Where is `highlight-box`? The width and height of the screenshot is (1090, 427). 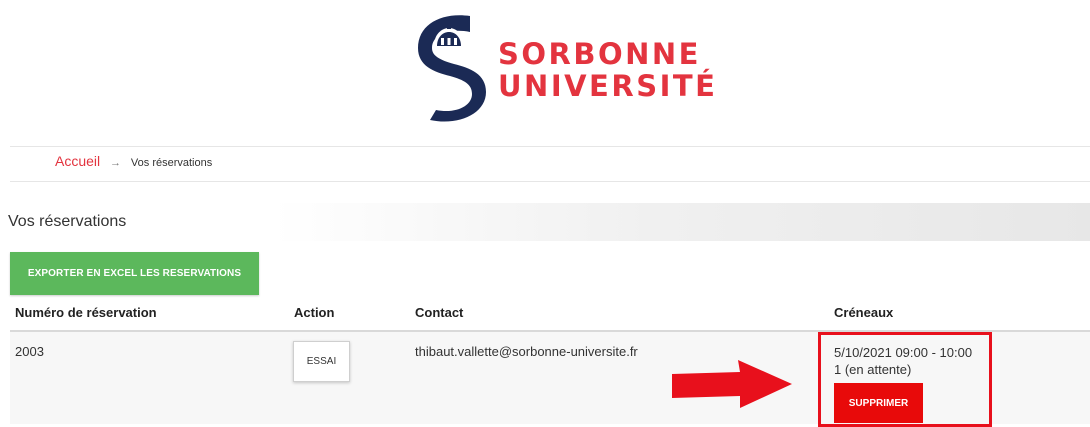 highlight-box is located at coordinates (905, 379).